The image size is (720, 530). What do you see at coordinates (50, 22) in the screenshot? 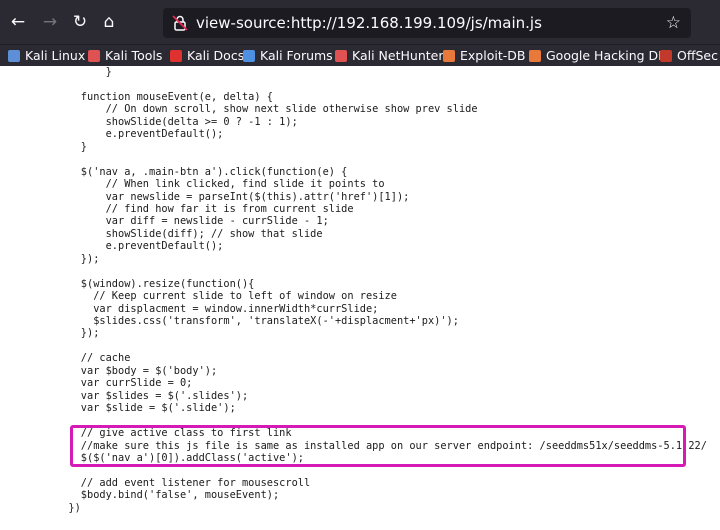
I see `forward-arrow-icon: →` at bounding box center [50, 22].